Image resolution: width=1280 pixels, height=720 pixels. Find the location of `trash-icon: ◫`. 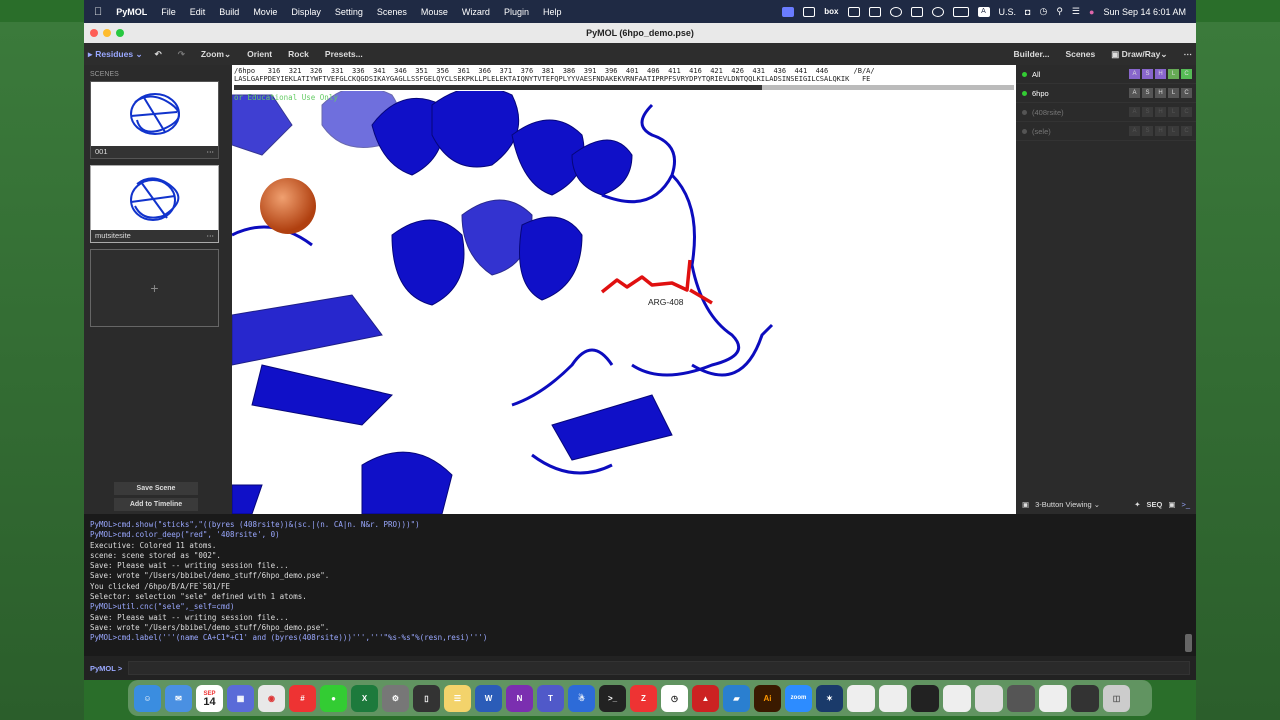

trash-icon: ◫ is located at coordinates (1116, 698).